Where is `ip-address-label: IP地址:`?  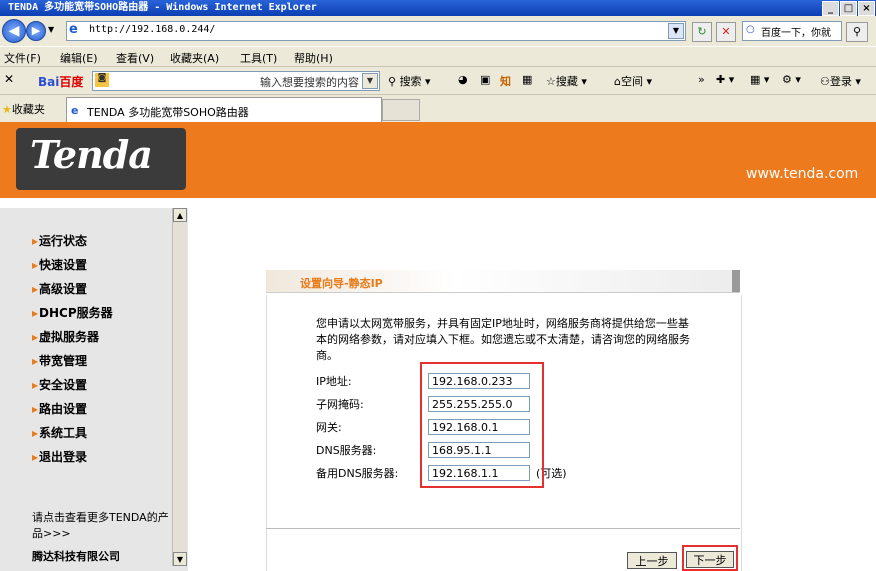 ip-address-label: IP地址: is located at coordinates (334, 381).